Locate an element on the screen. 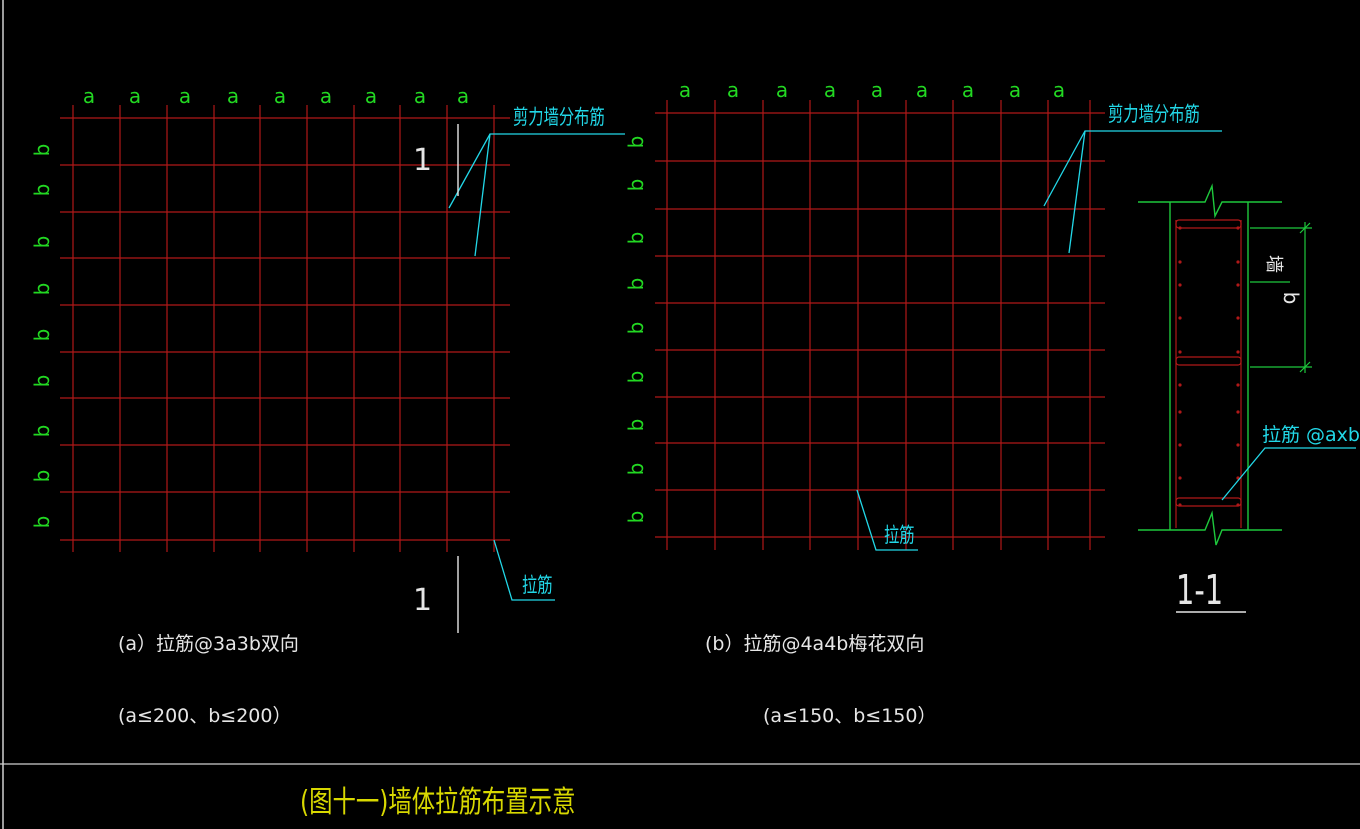  section-mark-top: 1 is located at coordinates (422, 160).